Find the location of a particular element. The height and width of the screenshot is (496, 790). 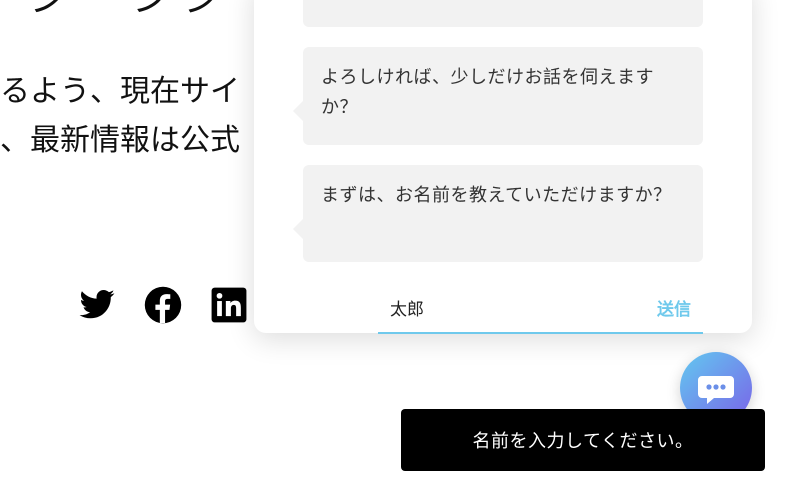

twitter-icon is located at coordinates (97, 305).